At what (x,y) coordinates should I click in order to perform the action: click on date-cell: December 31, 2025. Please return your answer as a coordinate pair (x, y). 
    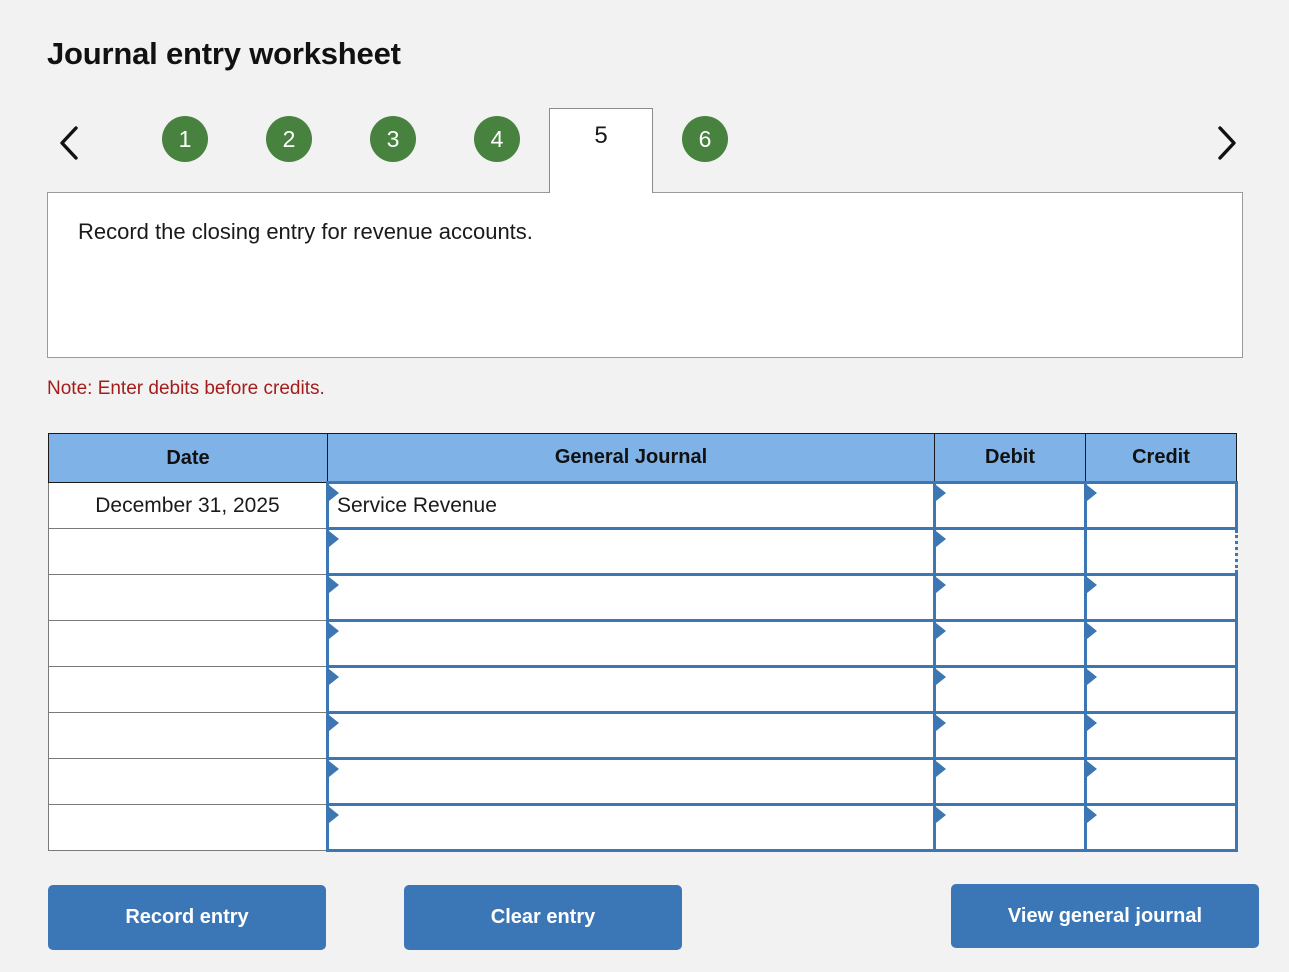
    Looking at the image, I should click on (188, 505).